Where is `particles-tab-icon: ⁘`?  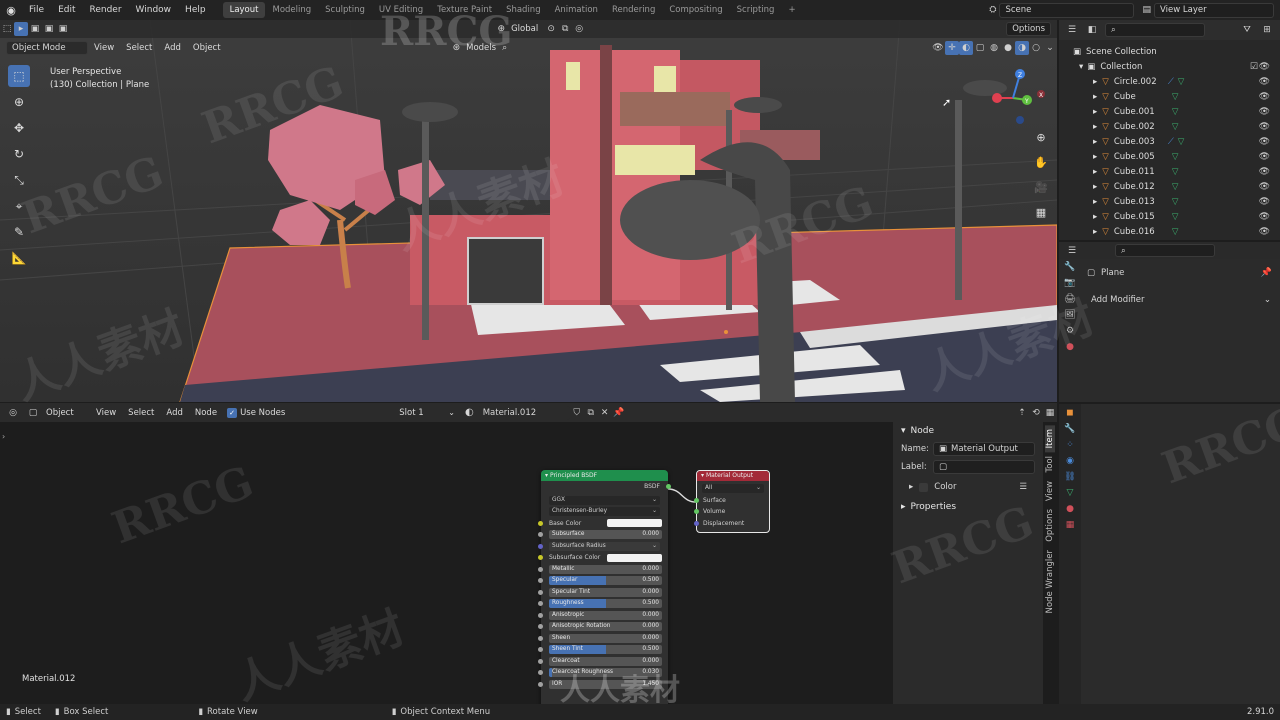 particles-tab-icon: ⁘ is located at coordinates (1070, 445).